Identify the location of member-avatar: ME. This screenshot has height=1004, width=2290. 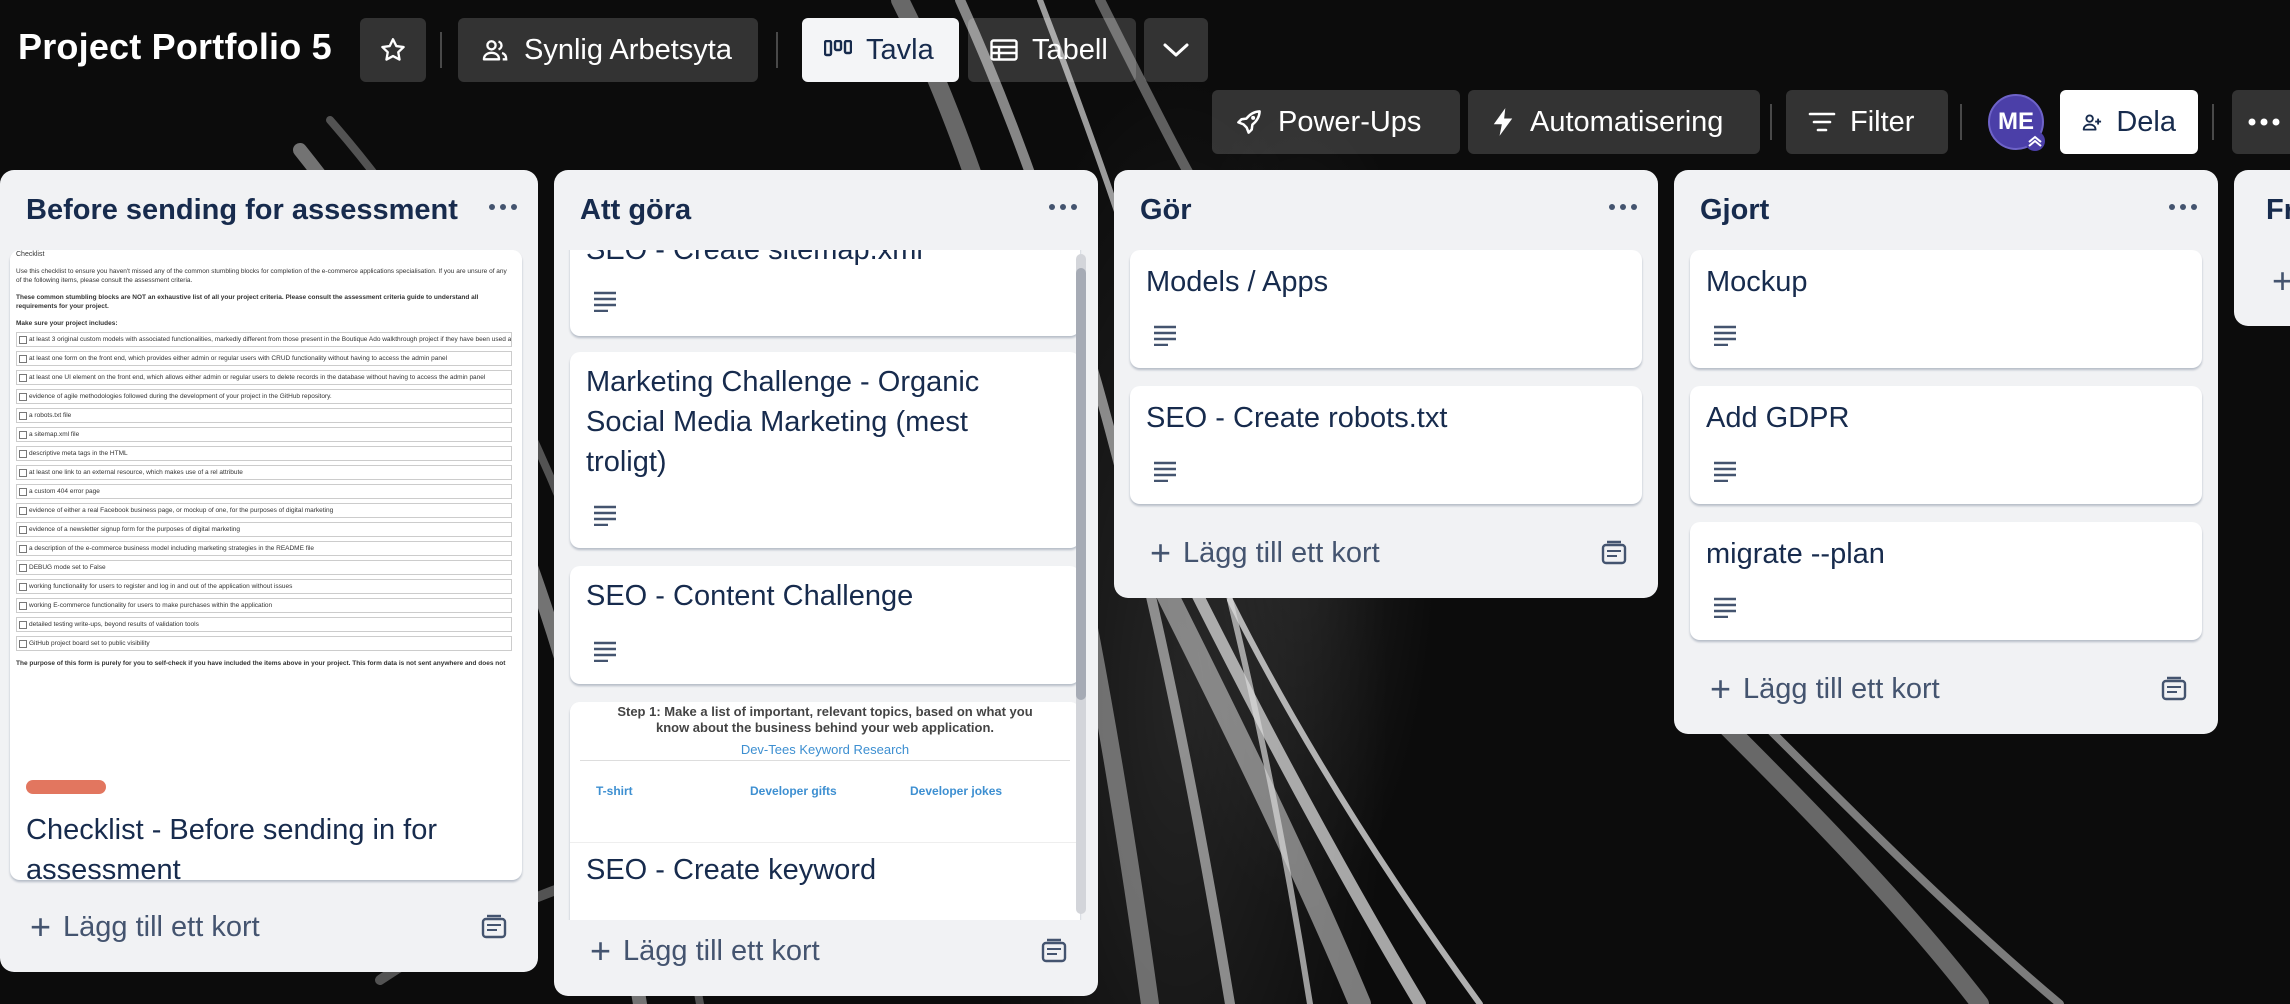
(2016, 122).